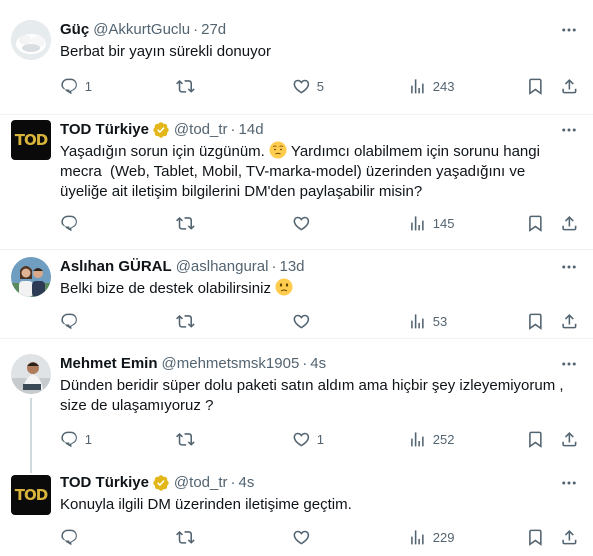 This screenshot has height=556, width=593. Describe the element at coordinates (31, 374) in the screenshot. I see `avatar-mehmet-emin` at that location.